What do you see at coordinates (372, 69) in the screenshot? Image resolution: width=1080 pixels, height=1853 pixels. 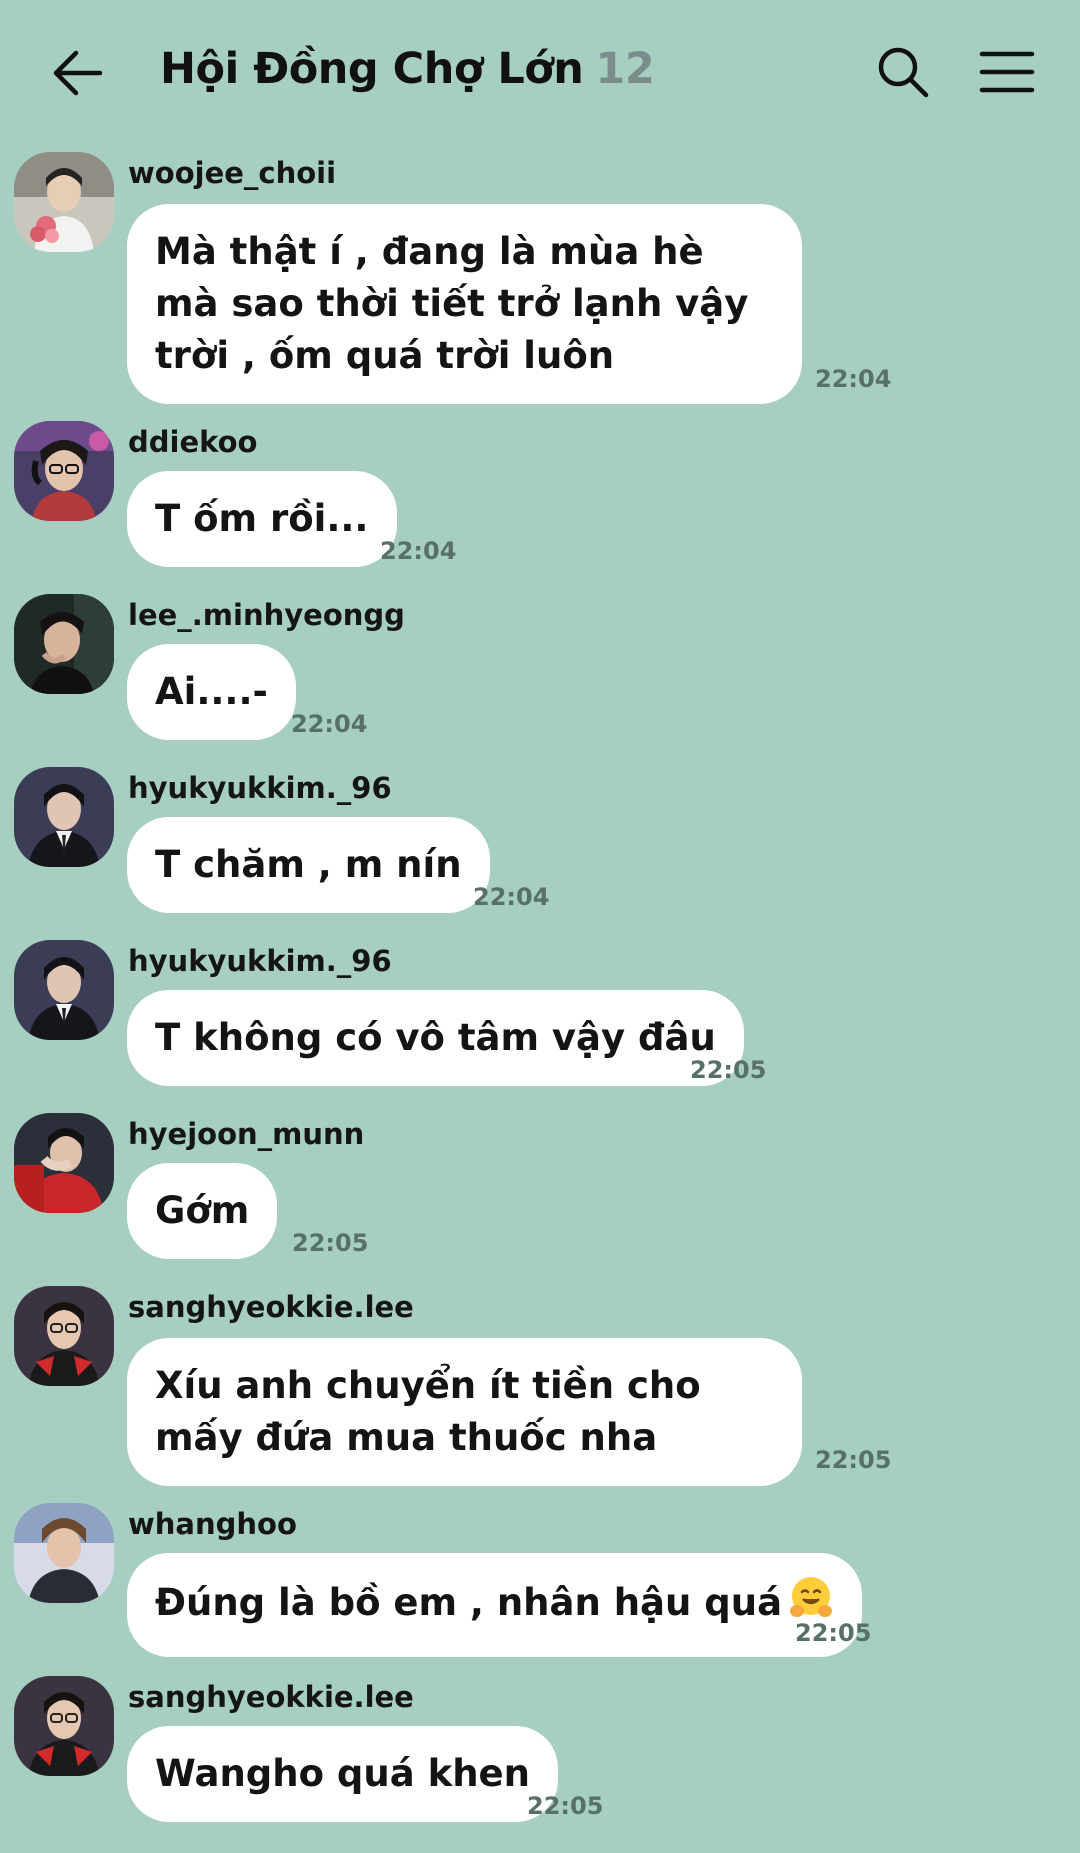 I see `group-name: Hội Đồng Chợ Lớn` at bounding box center [372, 69].